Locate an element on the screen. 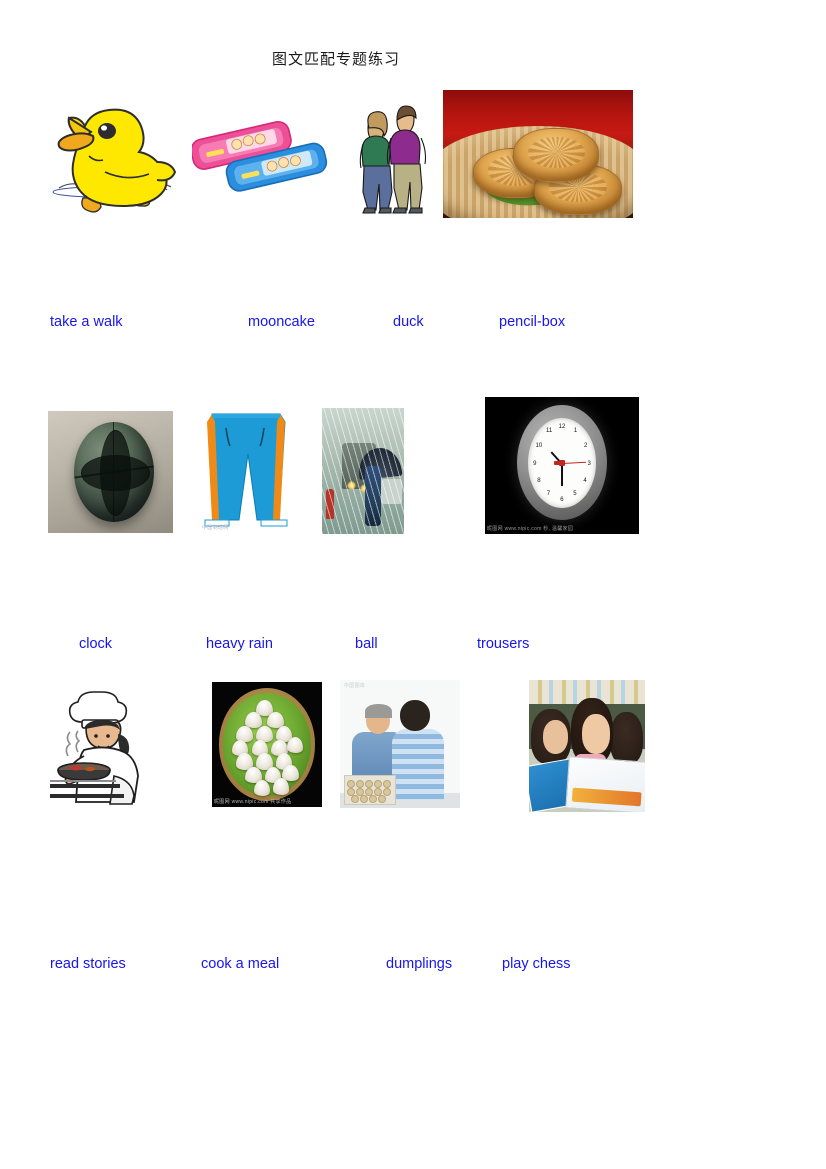  dumplings-watermark: 昵图网 www.nipic.com 共享作品 is located at coordinates (253, 802).